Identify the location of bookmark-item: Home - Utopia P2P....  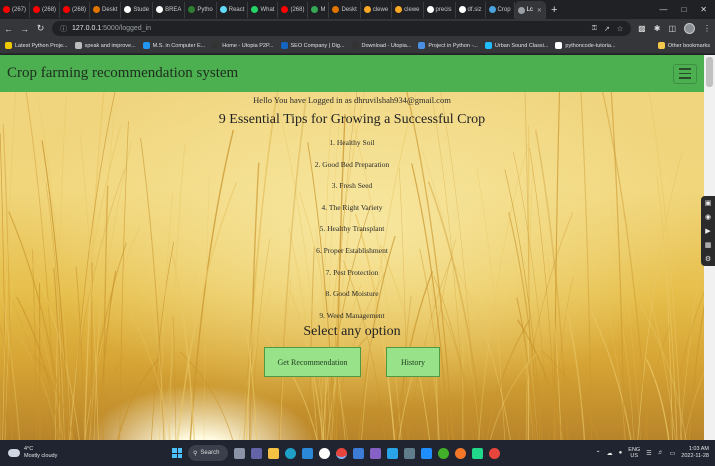
(243, 45).